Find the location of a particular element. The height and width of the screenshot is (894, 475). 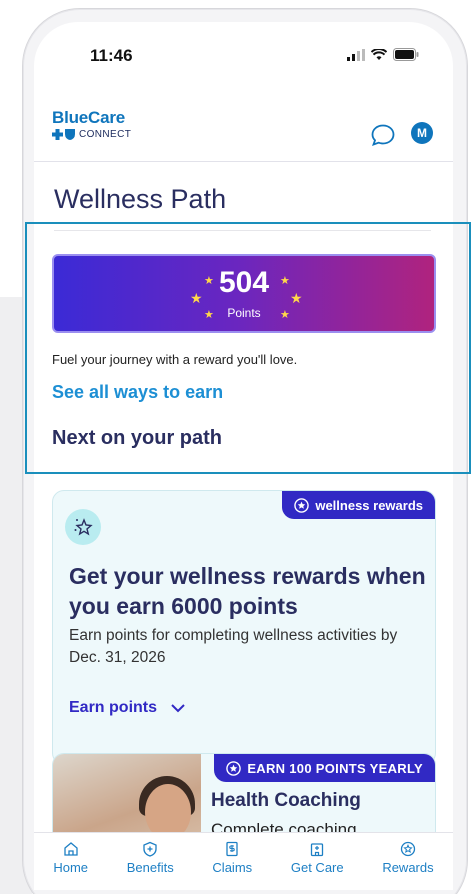

next-on-path-heading: Next on your path is located at coordinates (137, 438).